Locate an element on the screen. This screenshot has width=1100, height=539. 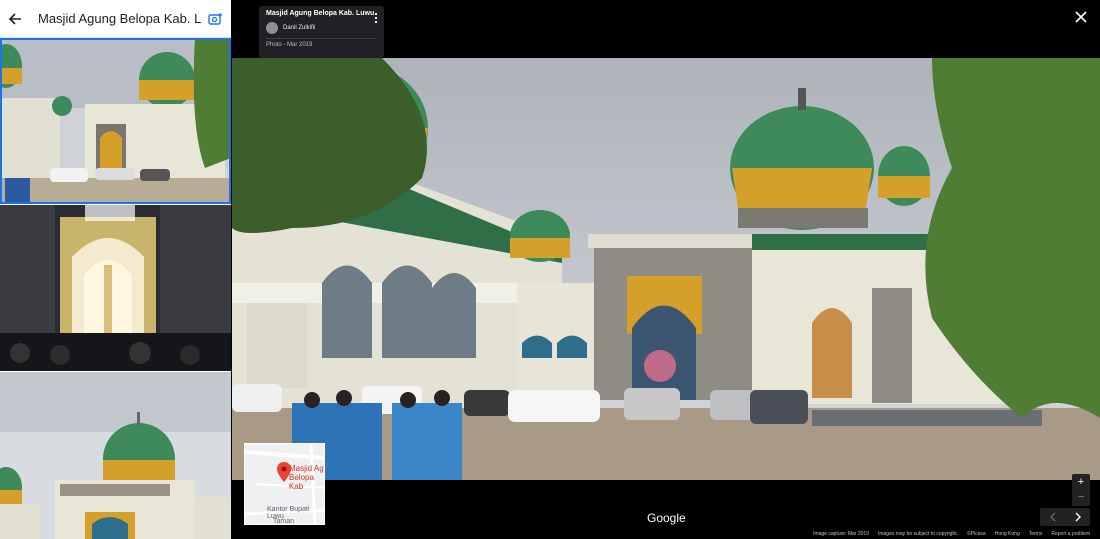
add-photo-button is located at coordinates (216, 19).